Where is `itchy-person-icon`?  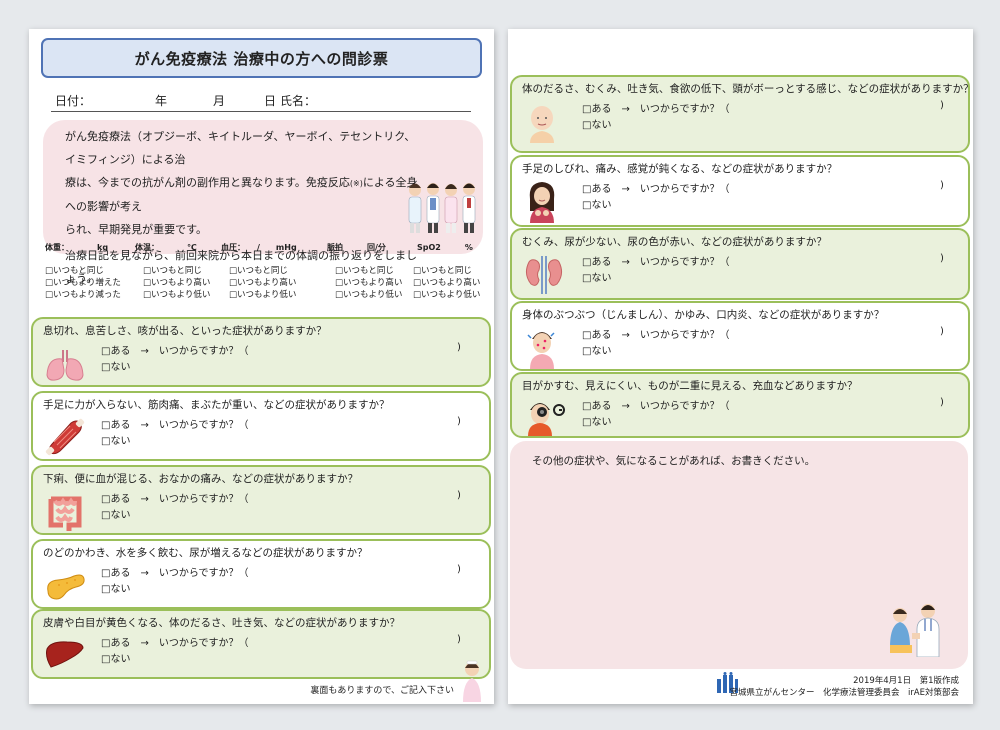 itchy-person-icon is located at coordinates (541, 350).